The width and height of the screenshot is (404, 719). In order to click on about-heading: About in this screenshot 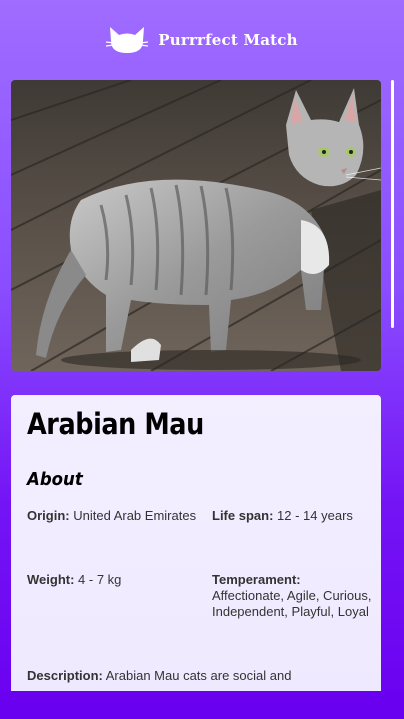, I will do `click(55, 479)`.